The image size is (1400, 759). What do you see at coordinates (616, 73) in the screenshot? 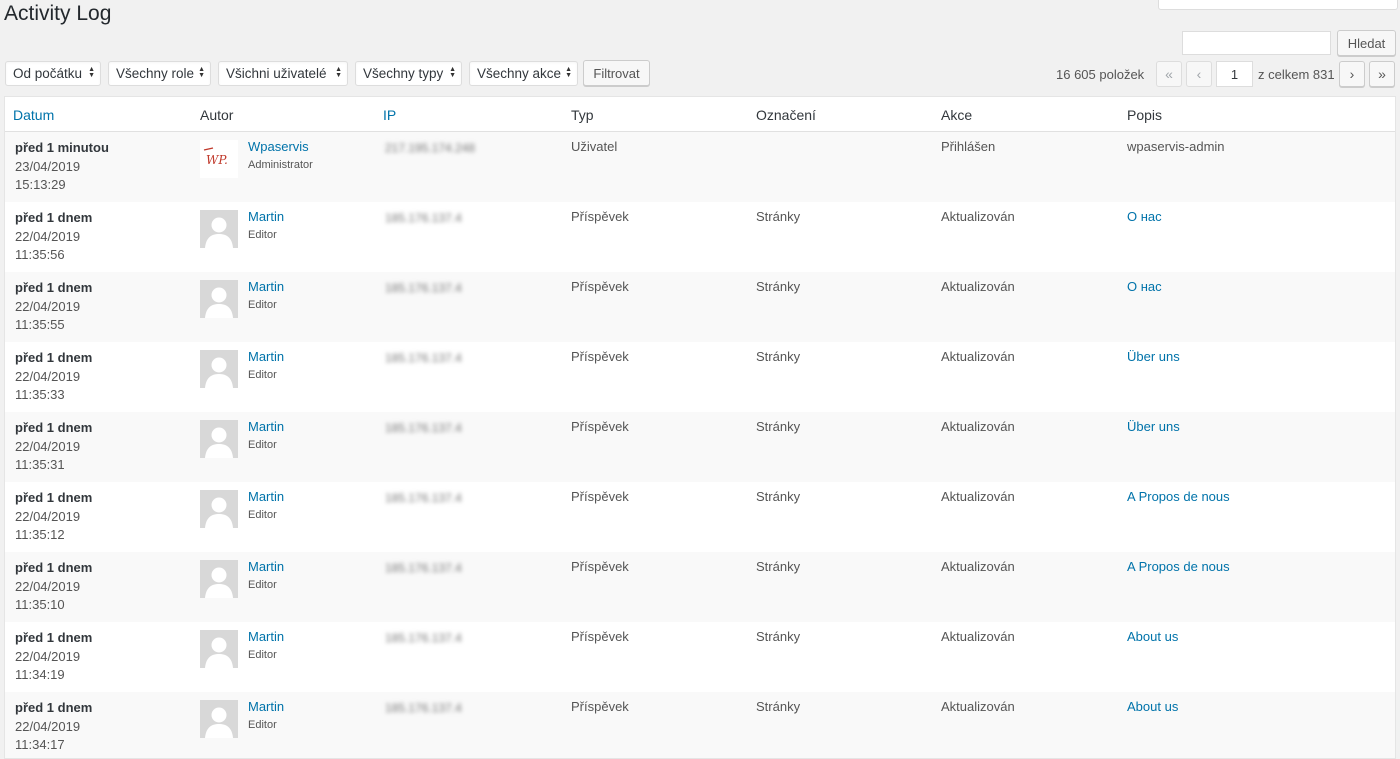
I see `filter-button: Filtrovat` at bounding box center [616, 73].